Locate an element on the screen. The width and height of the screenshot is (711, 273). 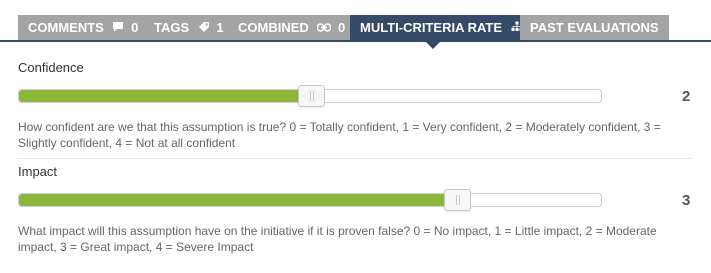
impact-slider is located at coordinates (310, 200).